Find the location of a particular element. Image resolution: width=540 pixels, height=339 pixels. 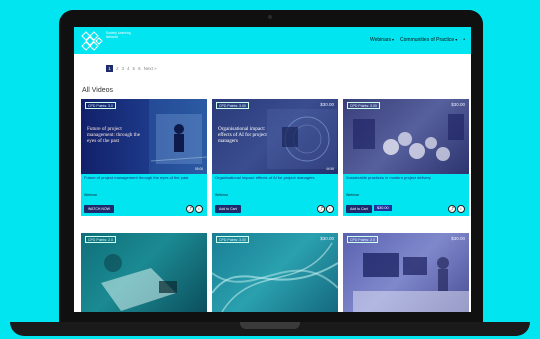

logo-text: Society Learning Network is located at coordinates (118, 35).